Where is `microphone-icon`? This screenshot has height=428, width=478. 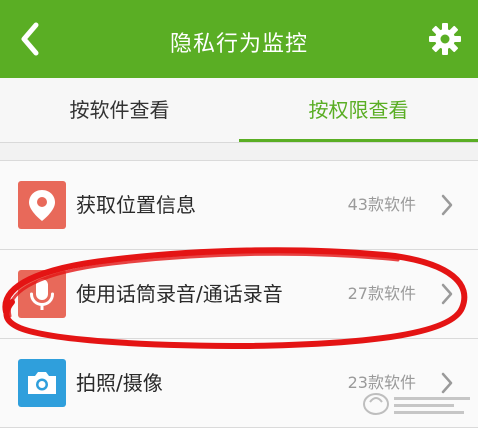 microphone-icon is located at coordinates (42, 294).